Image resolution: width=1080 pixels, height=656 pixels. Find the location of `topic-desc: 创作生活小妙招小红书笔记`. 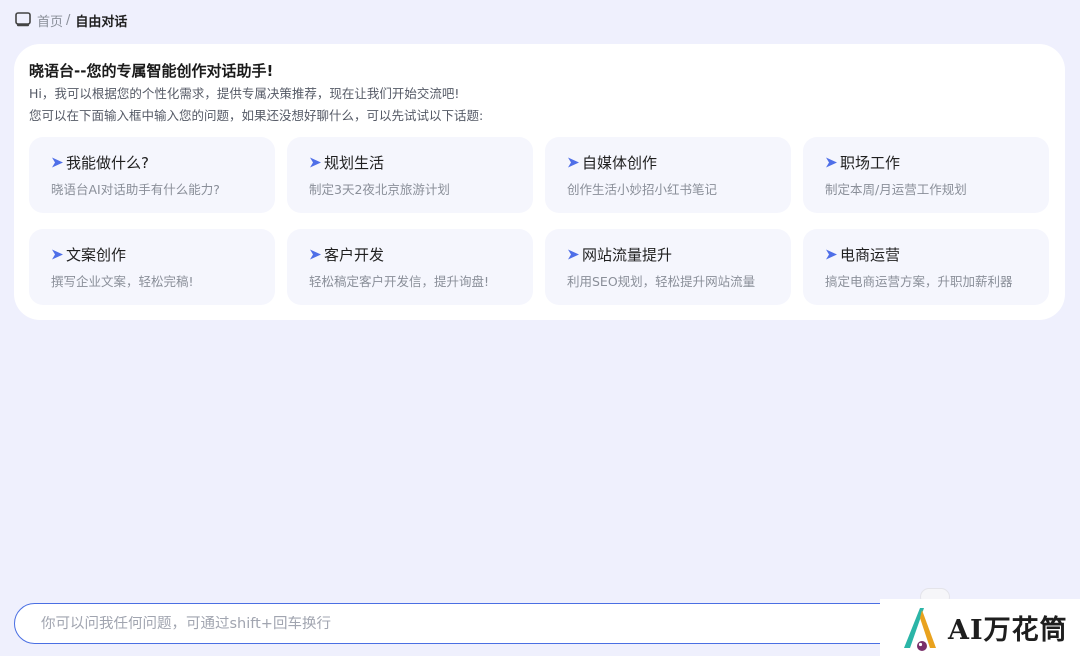

topic-desc: 创作生活小妙招小红书笔记 is located at coordinates (642, 189).